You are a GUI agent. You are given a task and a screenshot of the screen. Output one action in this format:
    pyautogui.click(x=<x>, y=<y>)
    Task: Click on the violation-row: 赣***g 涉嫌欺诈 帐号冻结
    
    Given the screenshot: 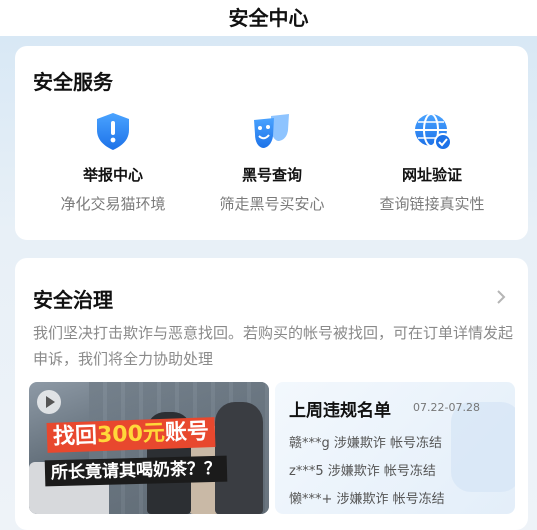 What is the action you would take?
    pyautogui.click(x=366, y=443)
    